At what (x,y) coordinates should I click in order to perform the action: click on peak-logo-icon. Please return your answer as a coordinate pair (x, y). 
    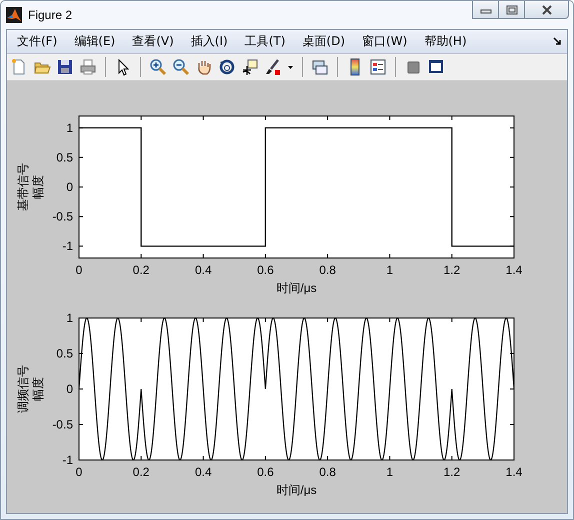
    Looking at the image, I should click on (14, 15).